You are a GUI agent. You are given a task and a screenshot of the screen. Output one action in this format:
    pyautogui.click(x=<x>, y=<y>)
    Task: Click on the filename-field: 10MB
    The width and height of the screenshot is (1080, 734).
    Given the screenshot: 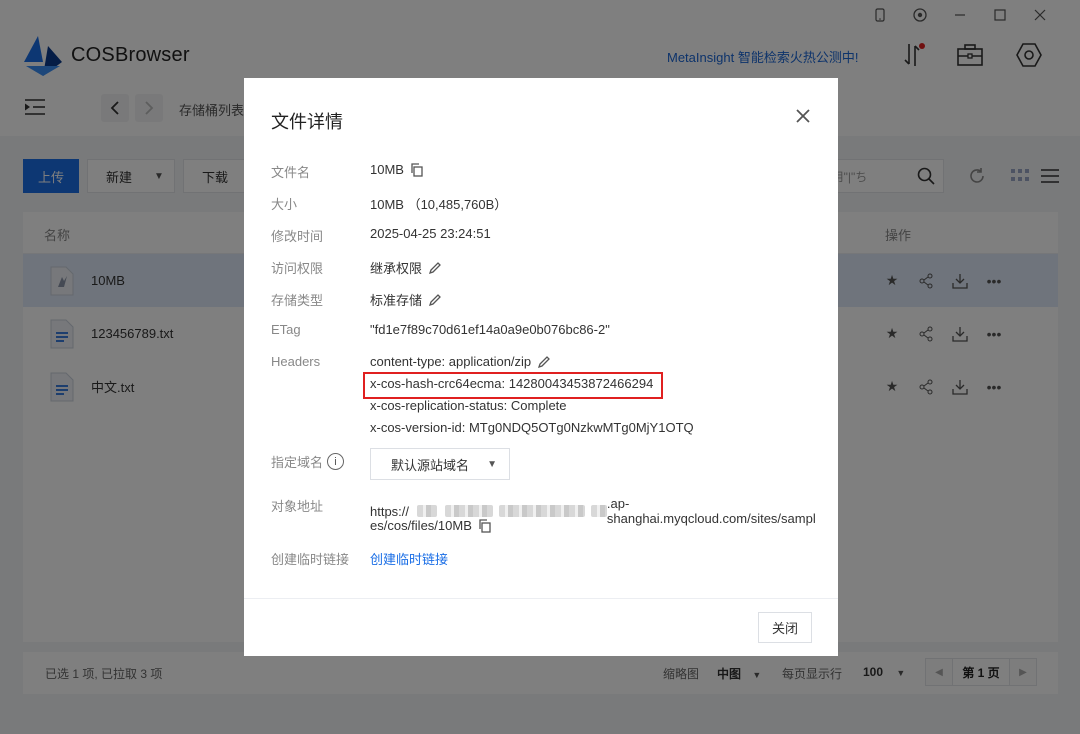 What is the action you would take?
    pyautogui.click(x=397, y=169)
    